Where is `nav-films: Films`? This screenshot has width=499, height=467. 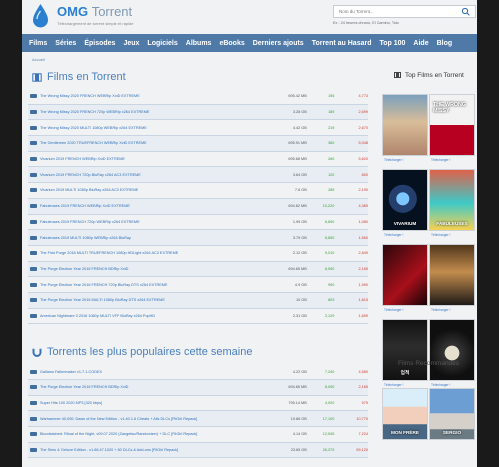 nav-films: Films is located at coordinates (38, 43).